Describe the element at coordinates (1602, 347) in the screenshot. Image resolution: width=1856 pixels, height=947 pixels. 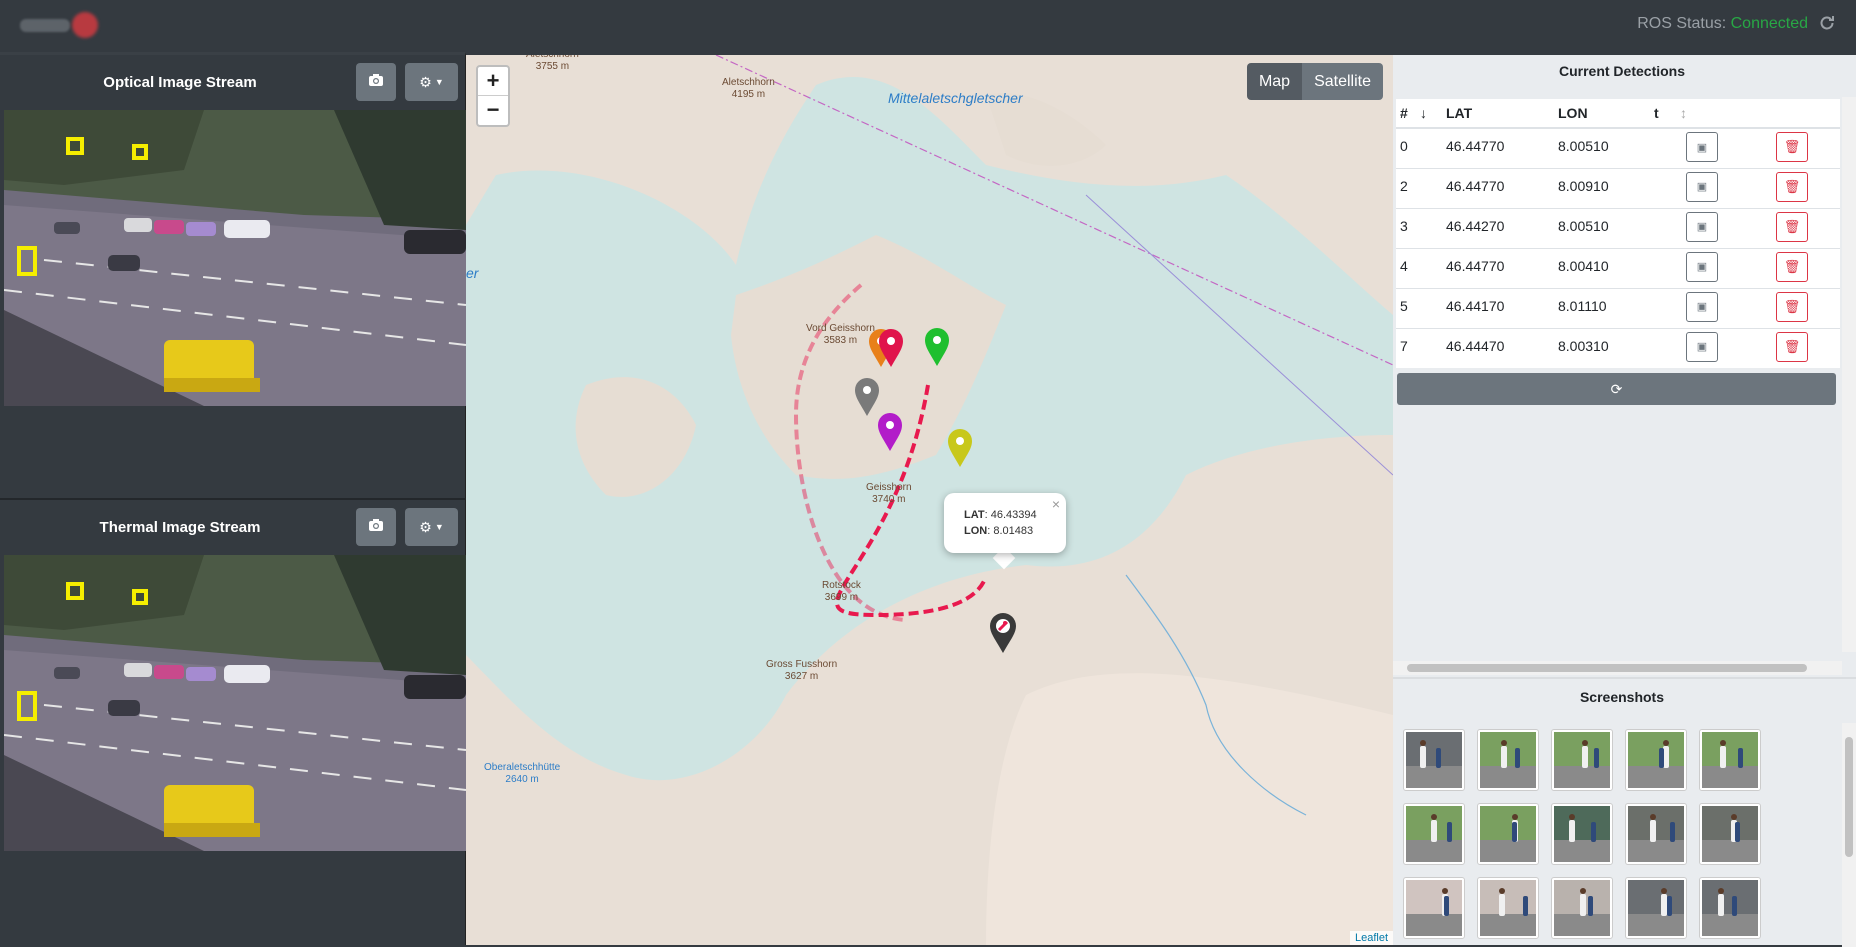
I see `row-lon: 8.00310` at that location.